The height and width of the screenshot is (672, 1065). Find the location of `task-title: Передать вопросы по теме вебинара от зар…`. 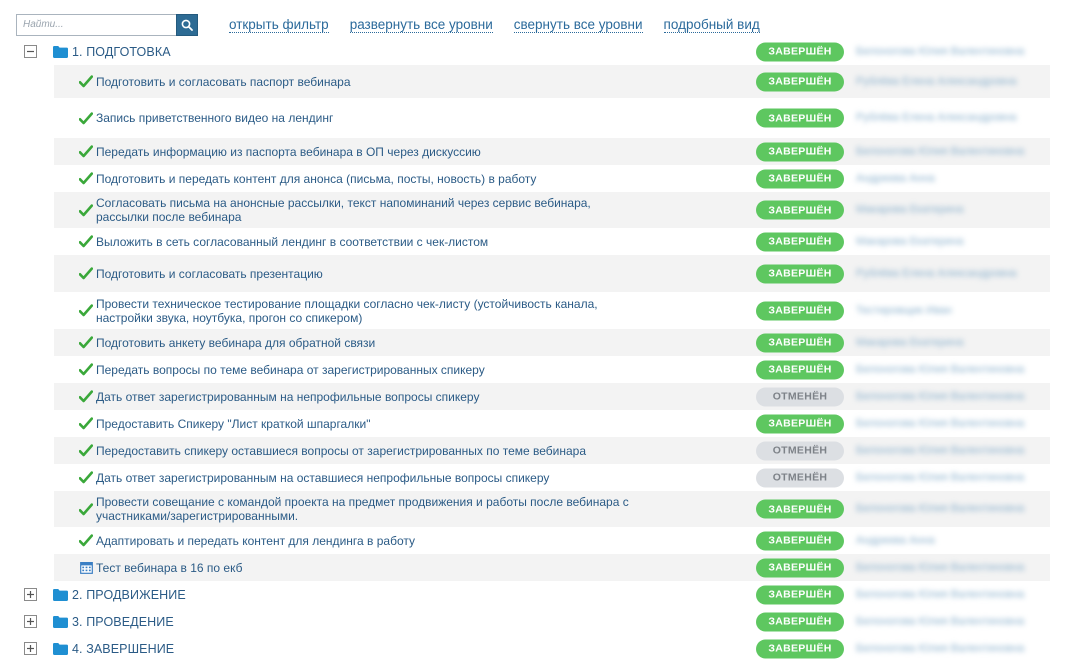

task-title: Передать вопросы по теме вебинара от зар… is located at coordinates (366, 370).